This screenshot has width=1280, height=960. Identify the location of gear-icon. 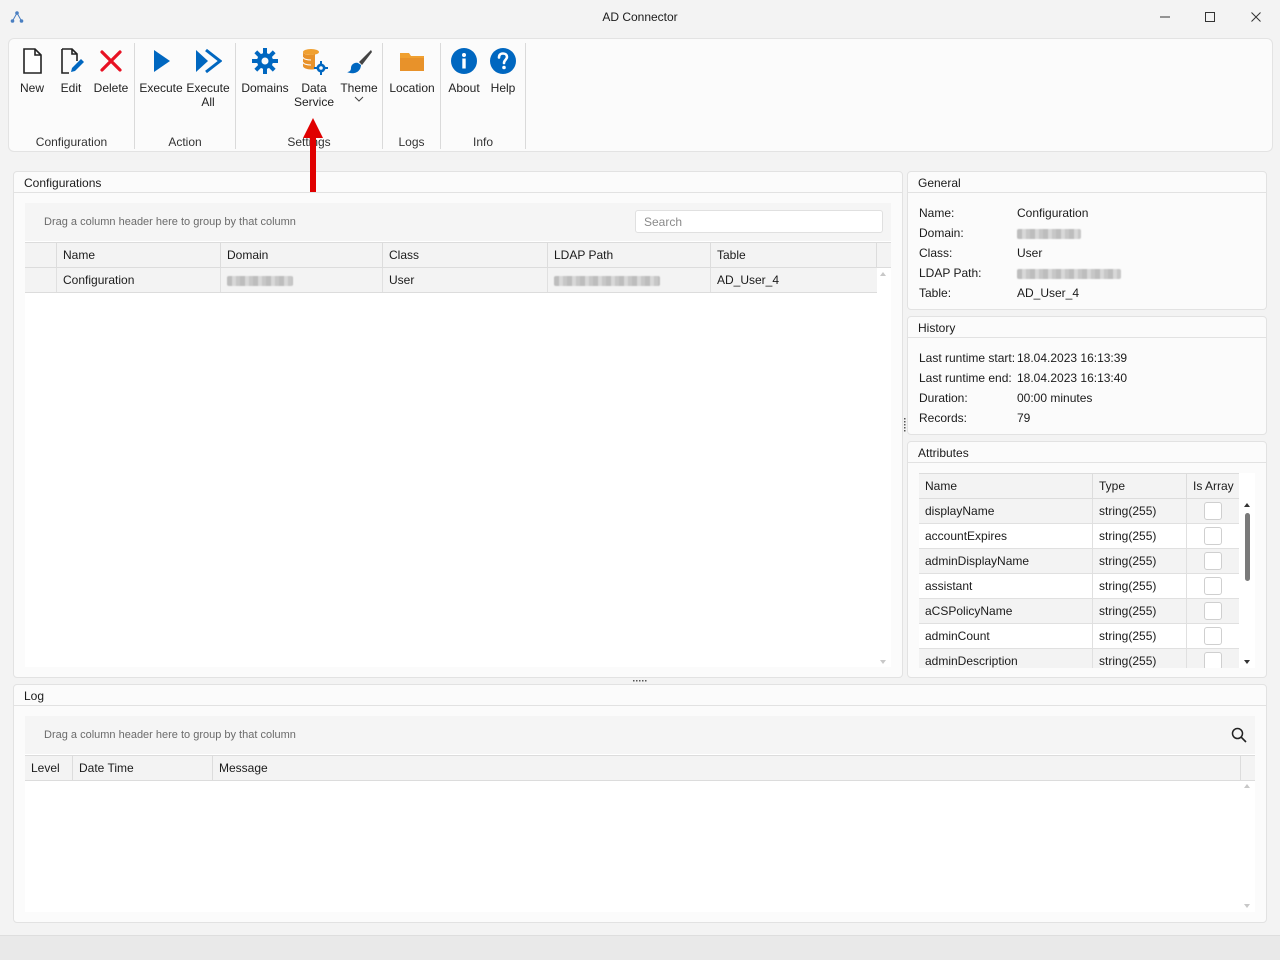
(265, 61).